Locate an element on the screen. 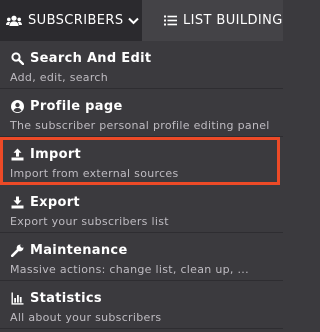 The height and width of the screenshot is (332, 320). menu-item-export: Export Export your subscribers list is located at coordinates (141, 209).